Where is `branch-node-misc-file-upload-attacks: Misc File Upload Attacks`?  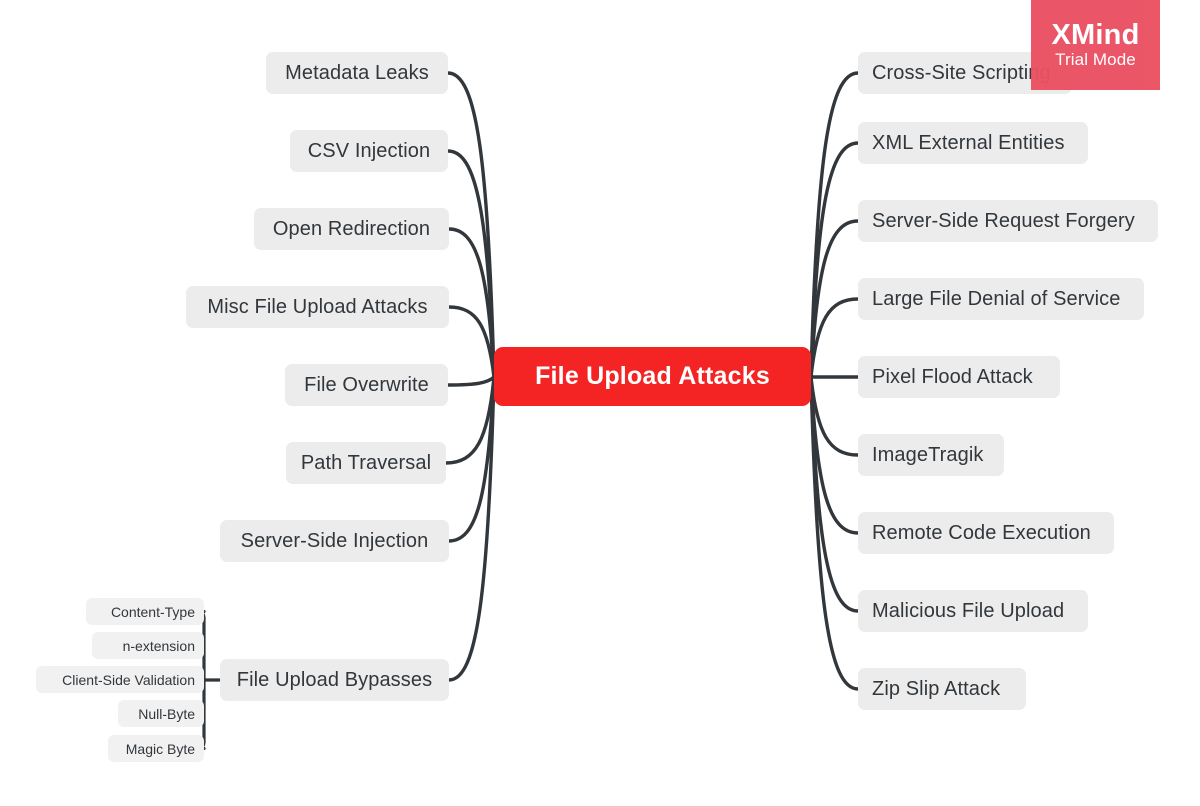
branch-node-misc-file-upload-attacks: Misc File Upload Attacks is located at coordinates (317, 307).